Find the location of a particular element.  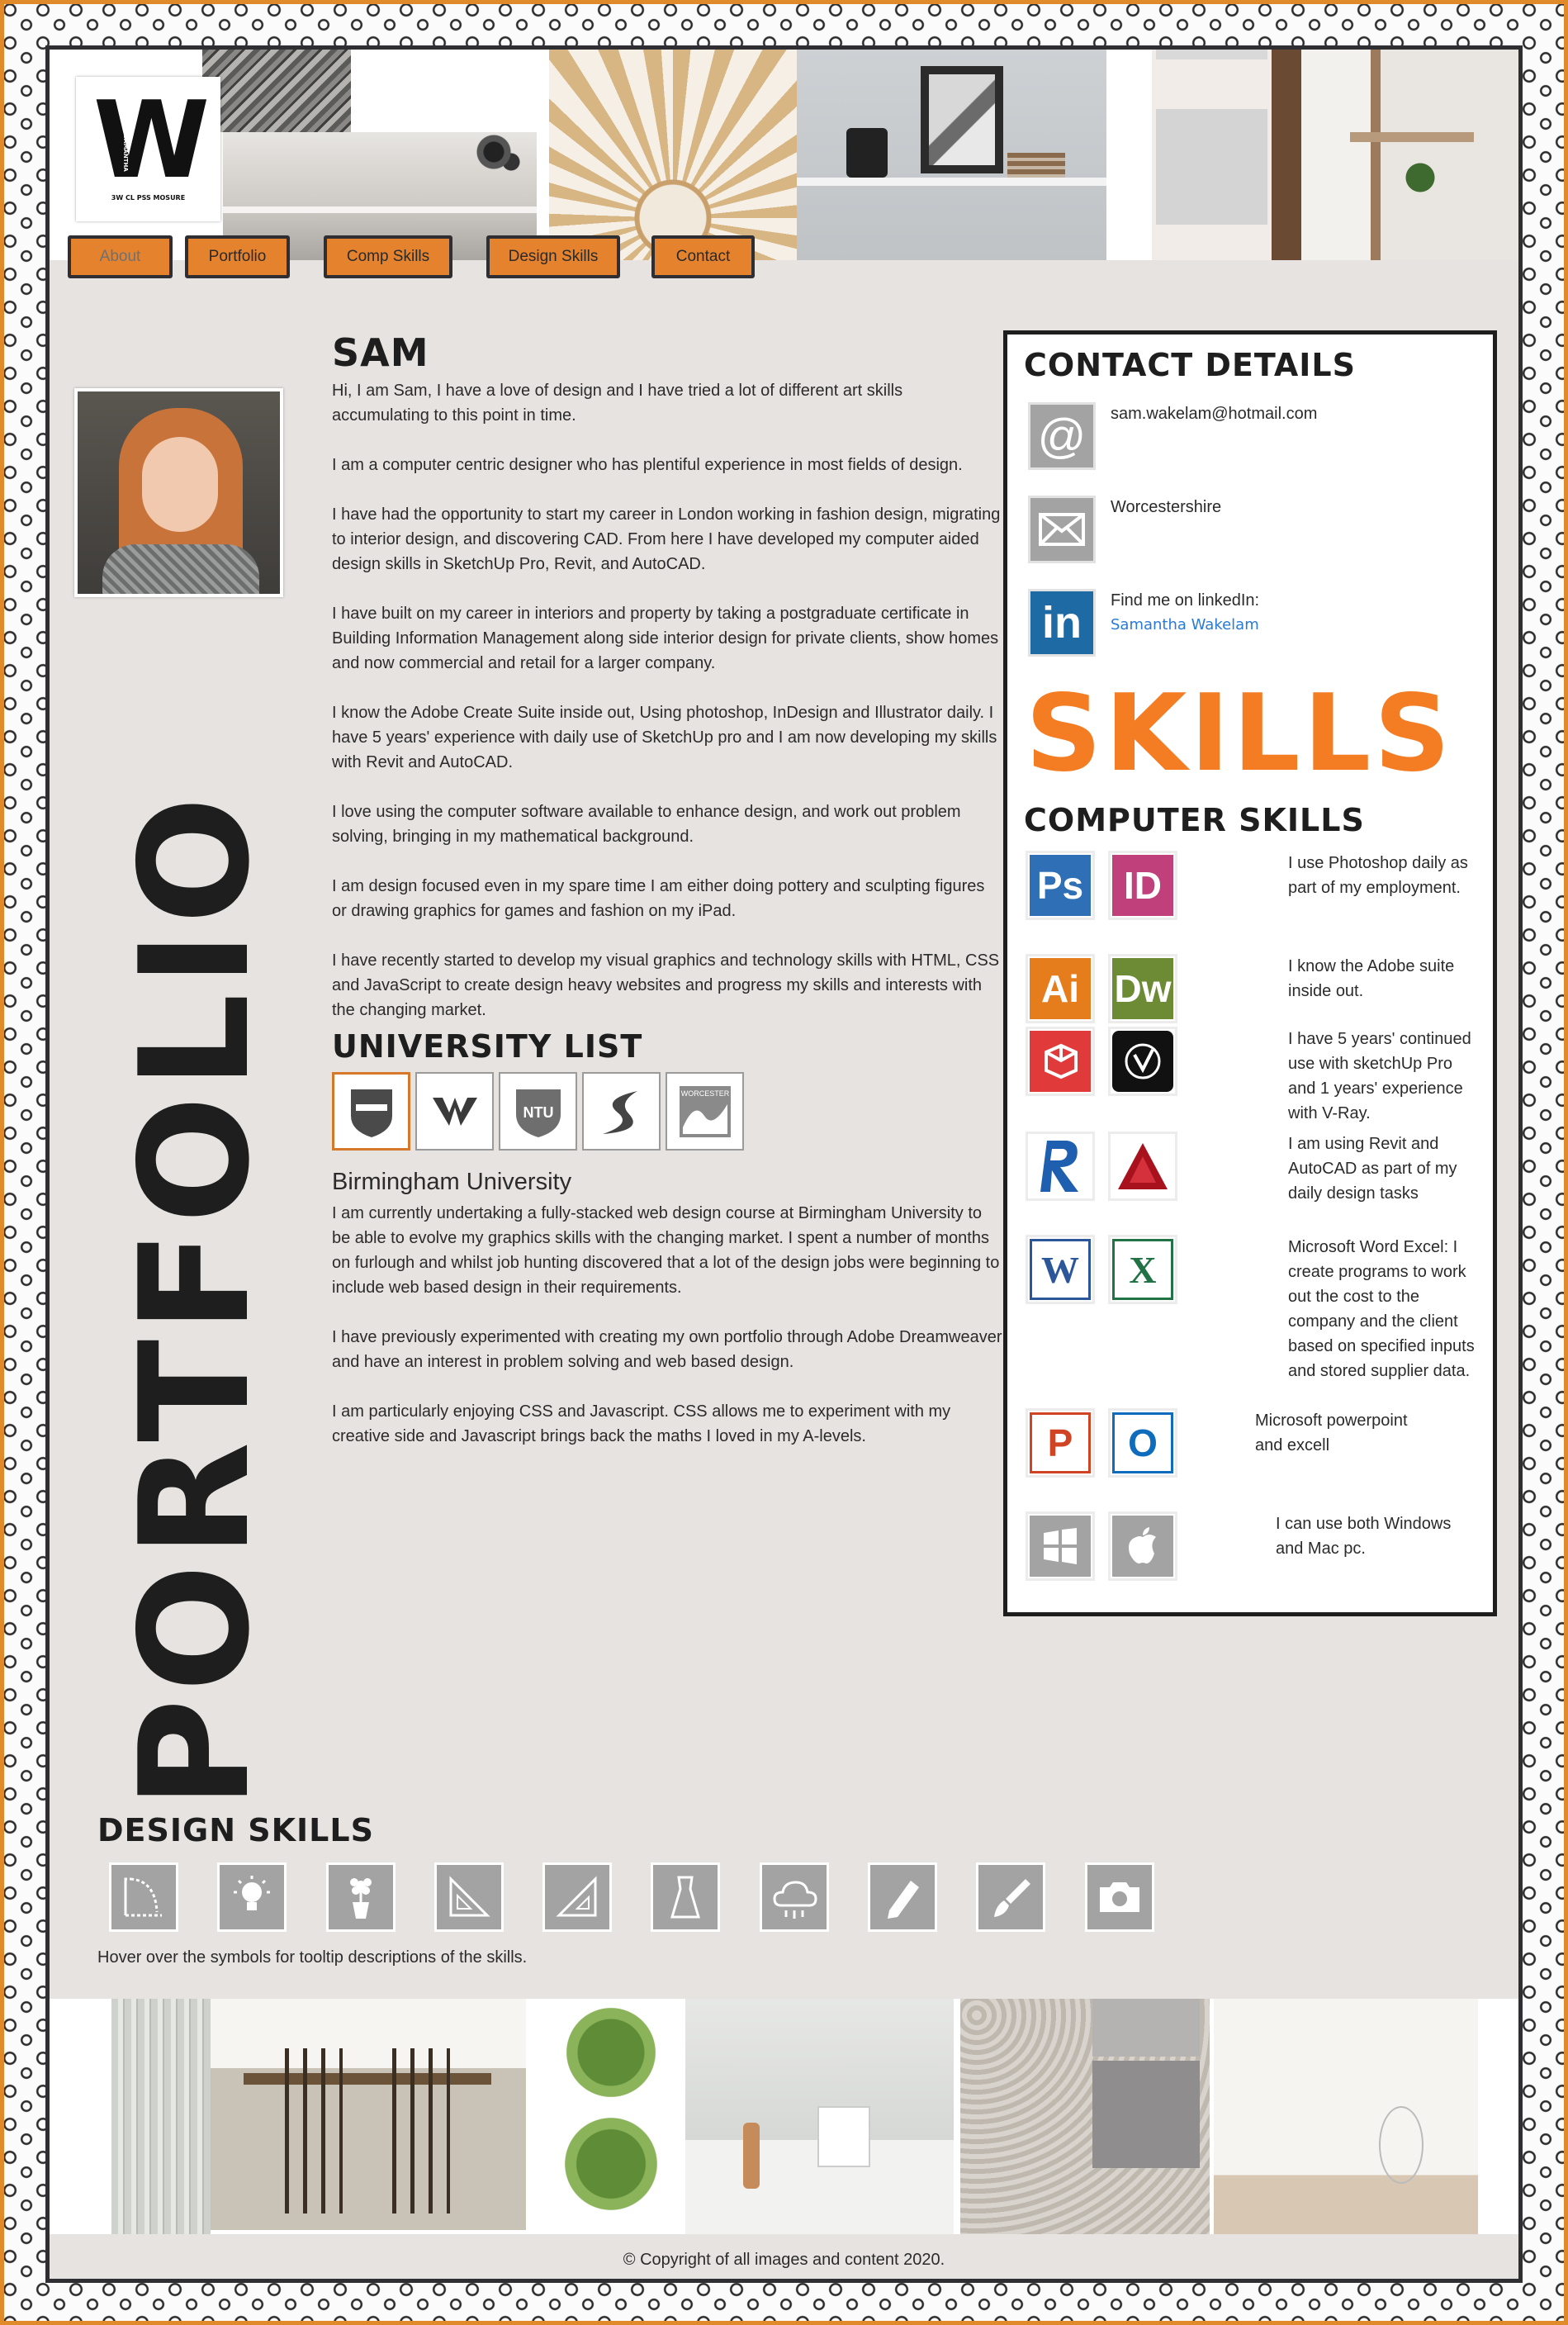

photoshop-icon: Ps is located at coordinates (1060, 885).